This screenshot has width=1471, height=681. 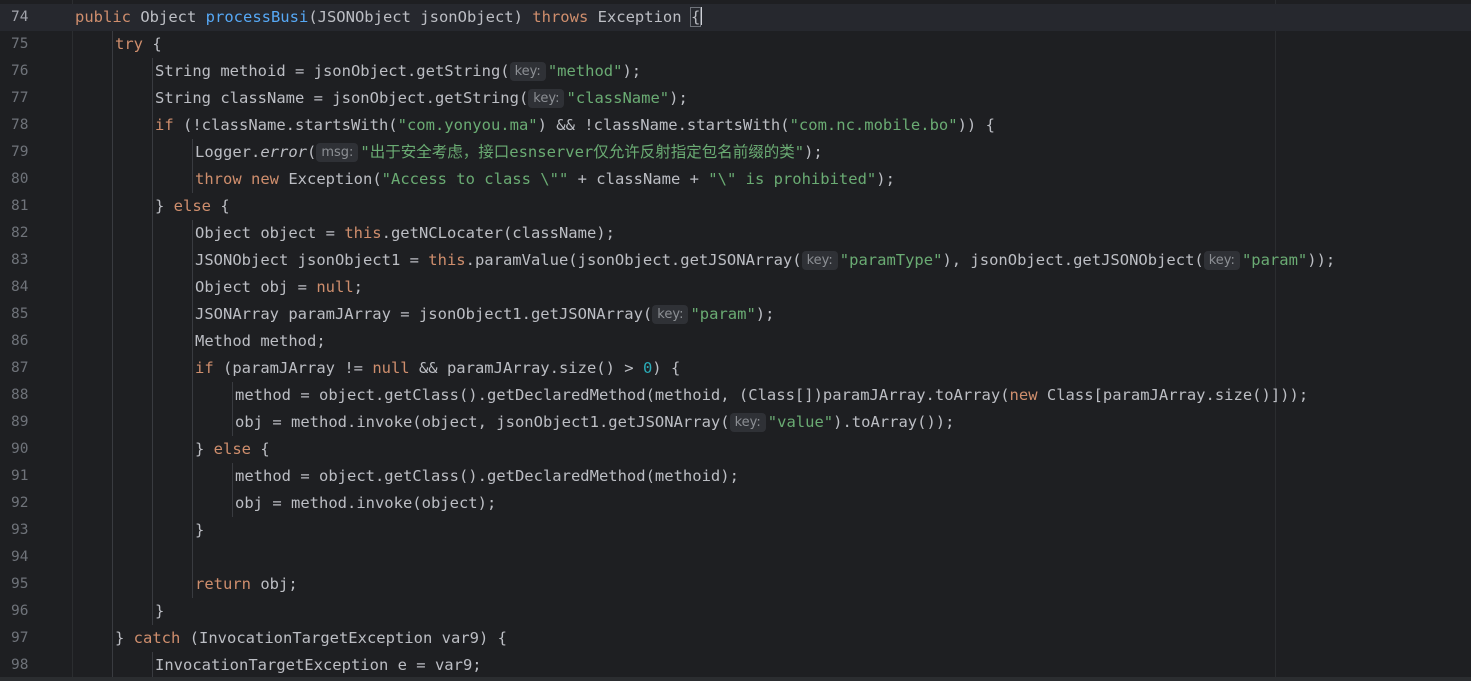 What do you see at coordinates (735, 206) in the screenshot?
I see `code-line: 81 } else {` at bounding box center [735, 206].